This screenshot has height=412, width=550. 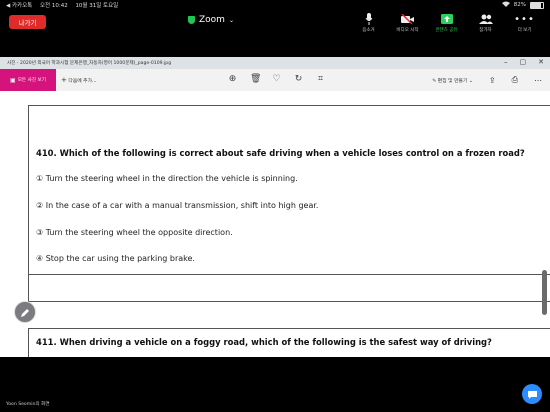 I want to click on microphone-icon, so click(x=369, y=19).